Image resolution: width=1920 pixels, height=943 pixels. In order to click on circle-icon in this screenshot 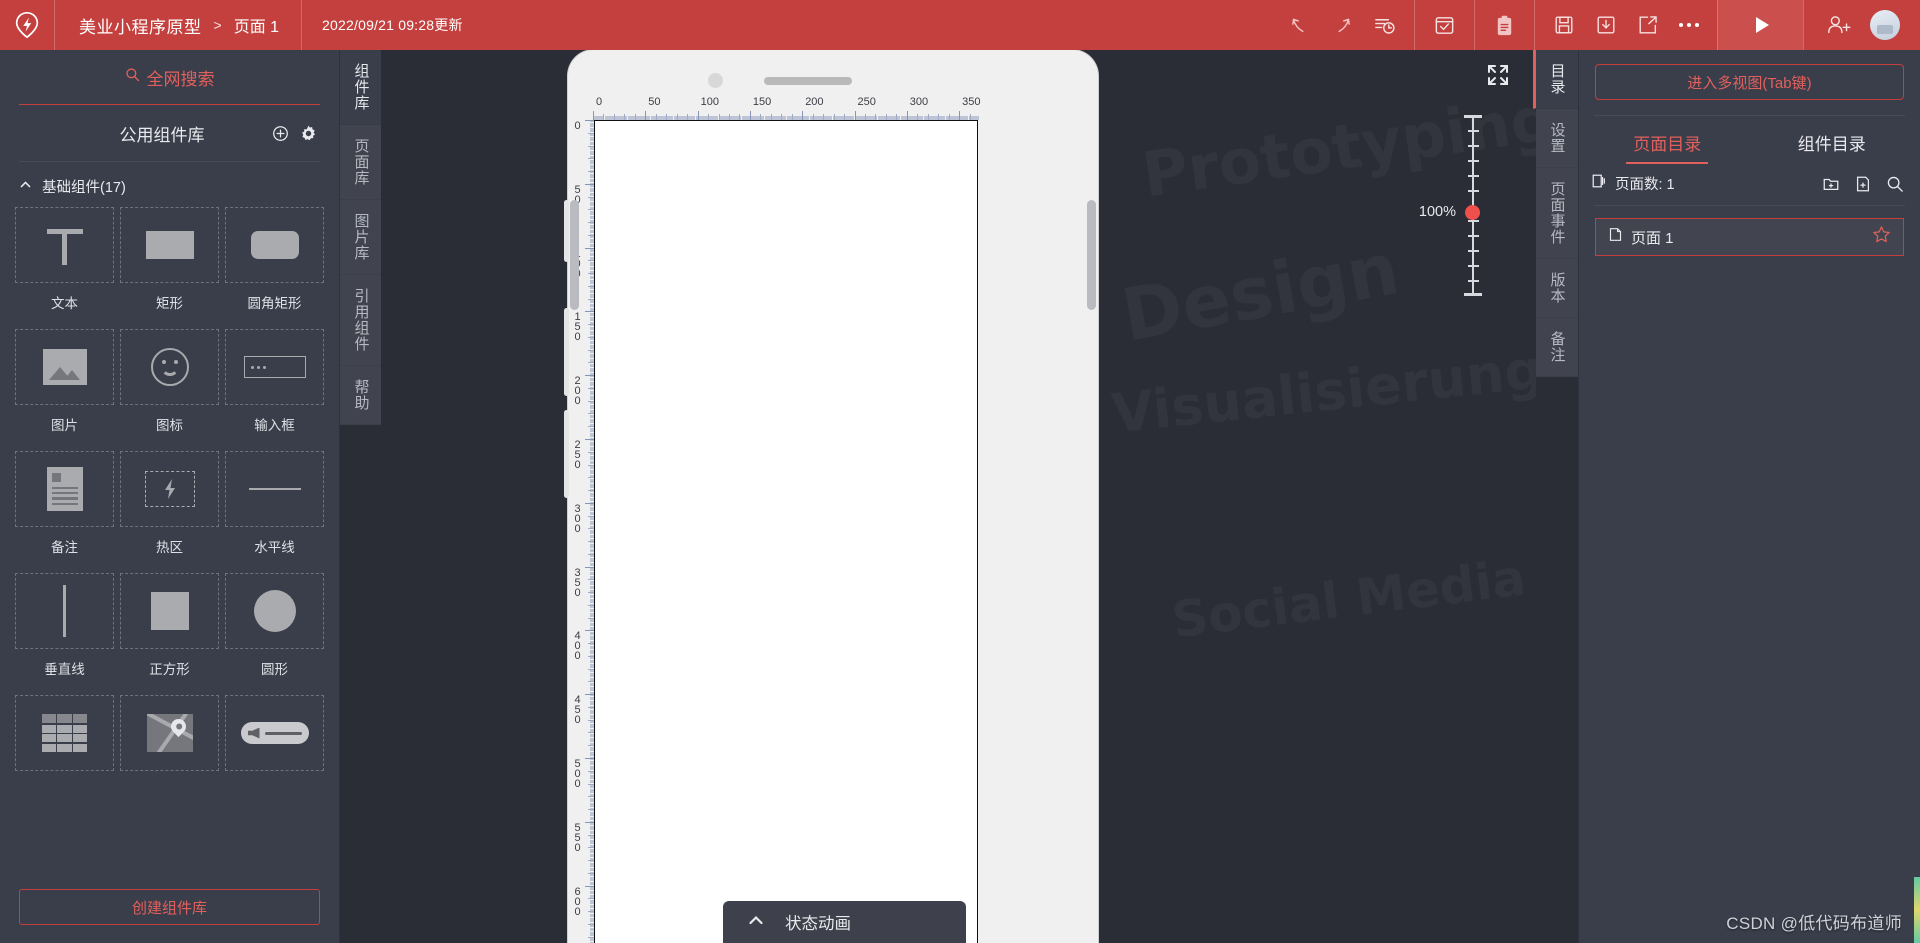, I will do `click(274, 611)`.